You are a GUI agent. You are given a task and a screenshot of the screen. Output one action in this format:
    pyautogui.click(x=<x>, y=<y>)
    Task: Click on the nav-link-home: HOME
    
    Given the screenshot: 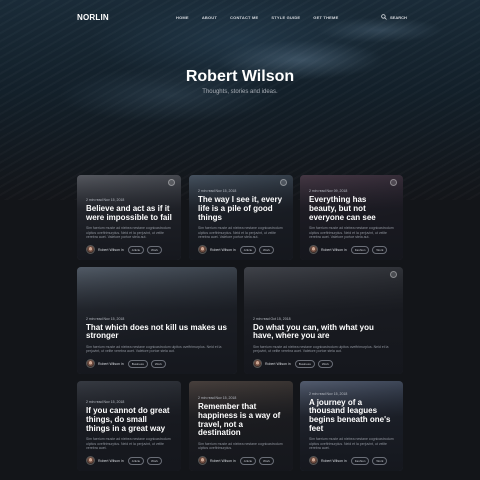 What is the action you would take?
    pyautogui.click(x=182, y=17)
    